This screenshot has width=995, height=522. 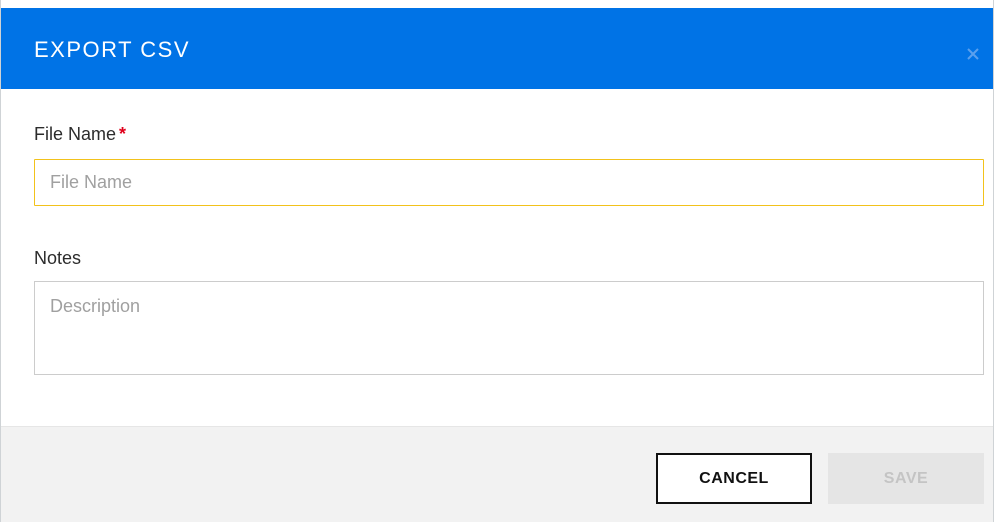 What do you see at coordinates (734, 478) in the screenshot?
I see `cancel-button: CANCEL` at bounding box center [734, 478].